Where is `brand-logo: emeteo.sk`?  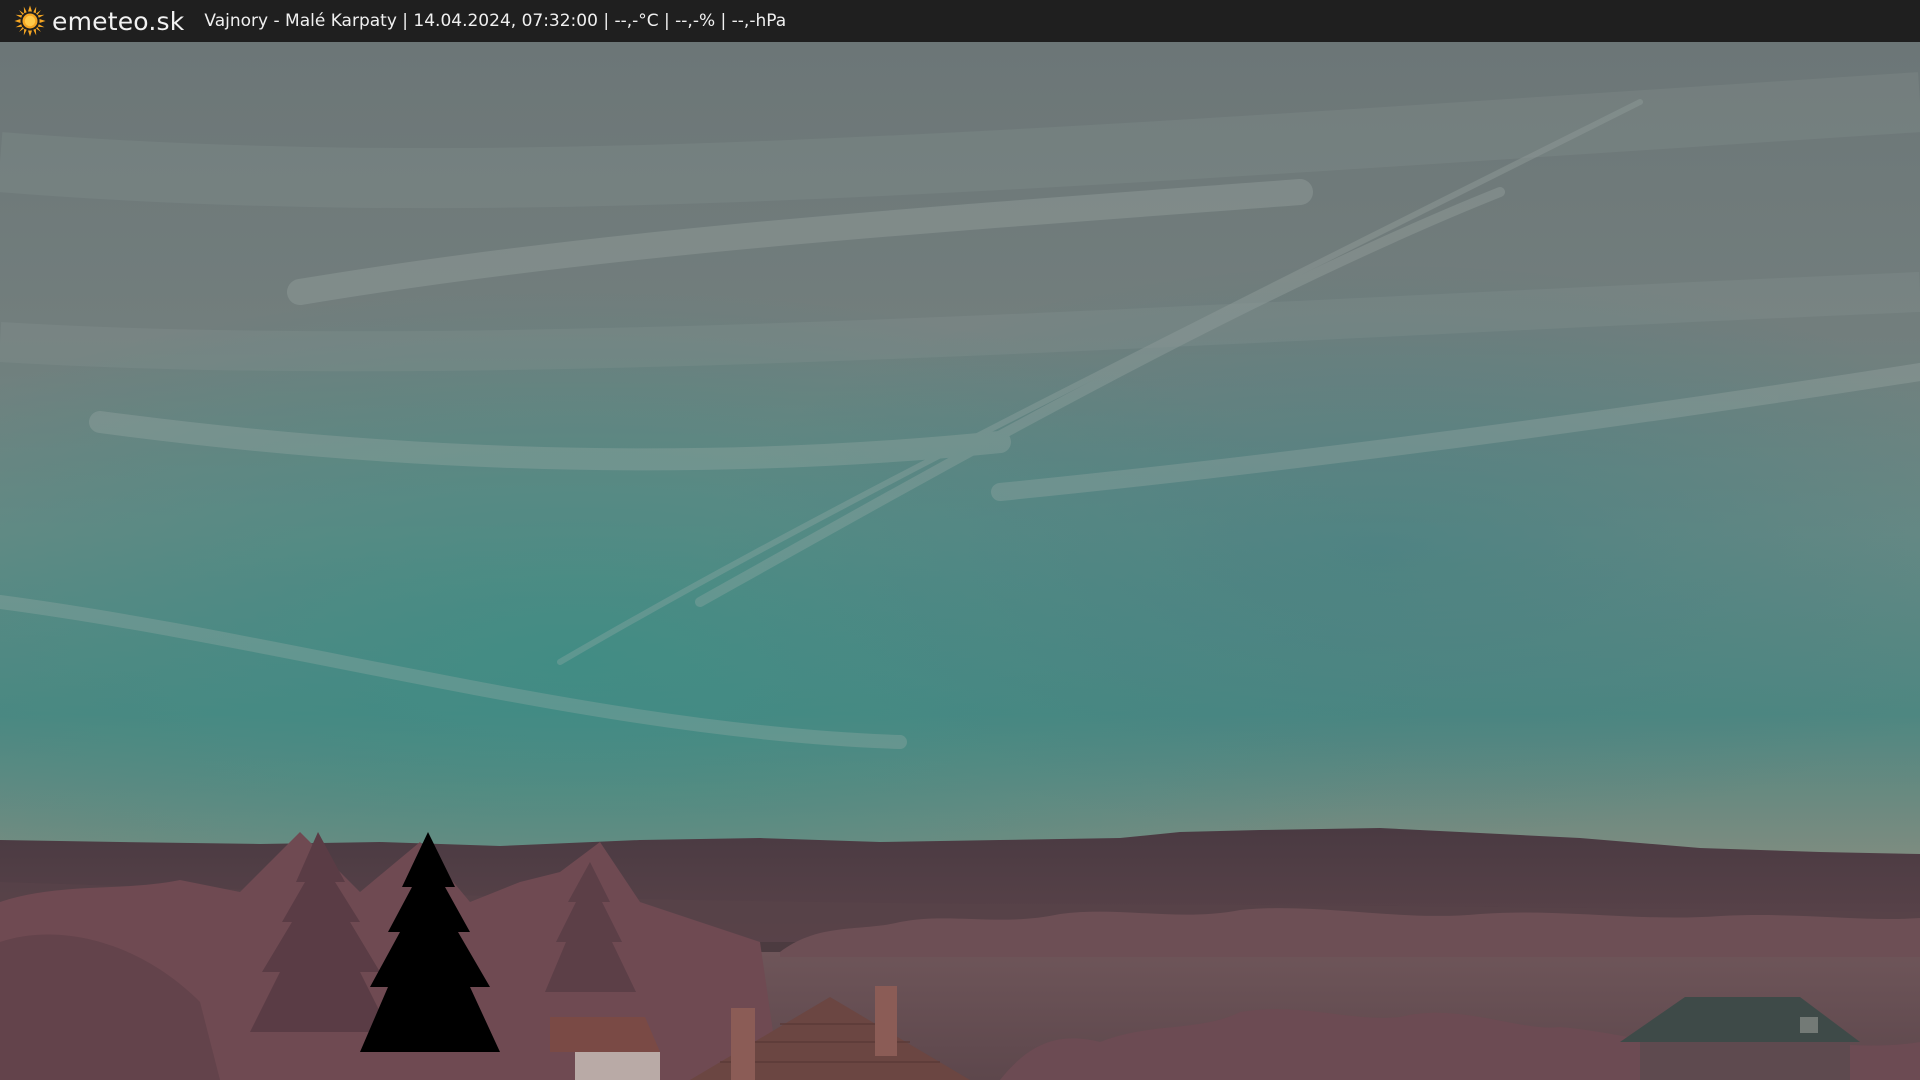
brand-logo: emeteo.sk is located at coordinates (99, 21).